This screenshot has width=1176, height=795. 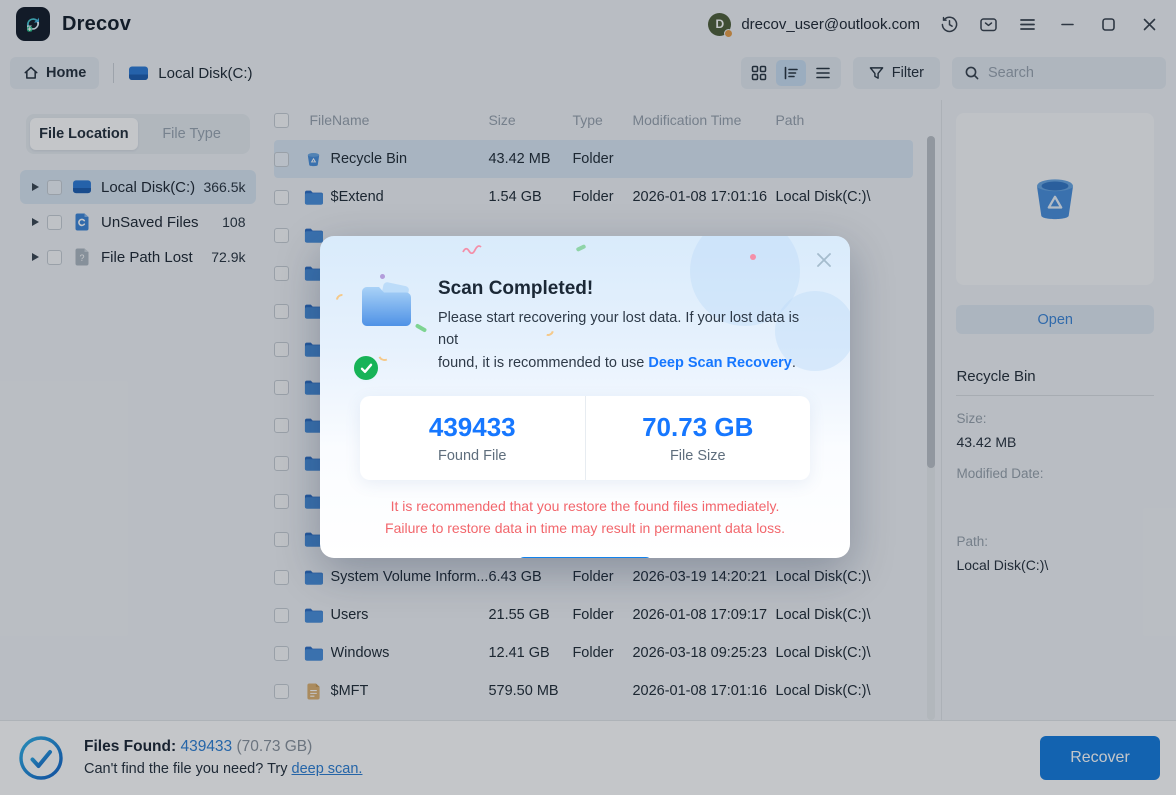 What do you see at coordinates (697, 456) in the screenshot?
I see `file-size-label: File Size` at bounding box center [697, 456].